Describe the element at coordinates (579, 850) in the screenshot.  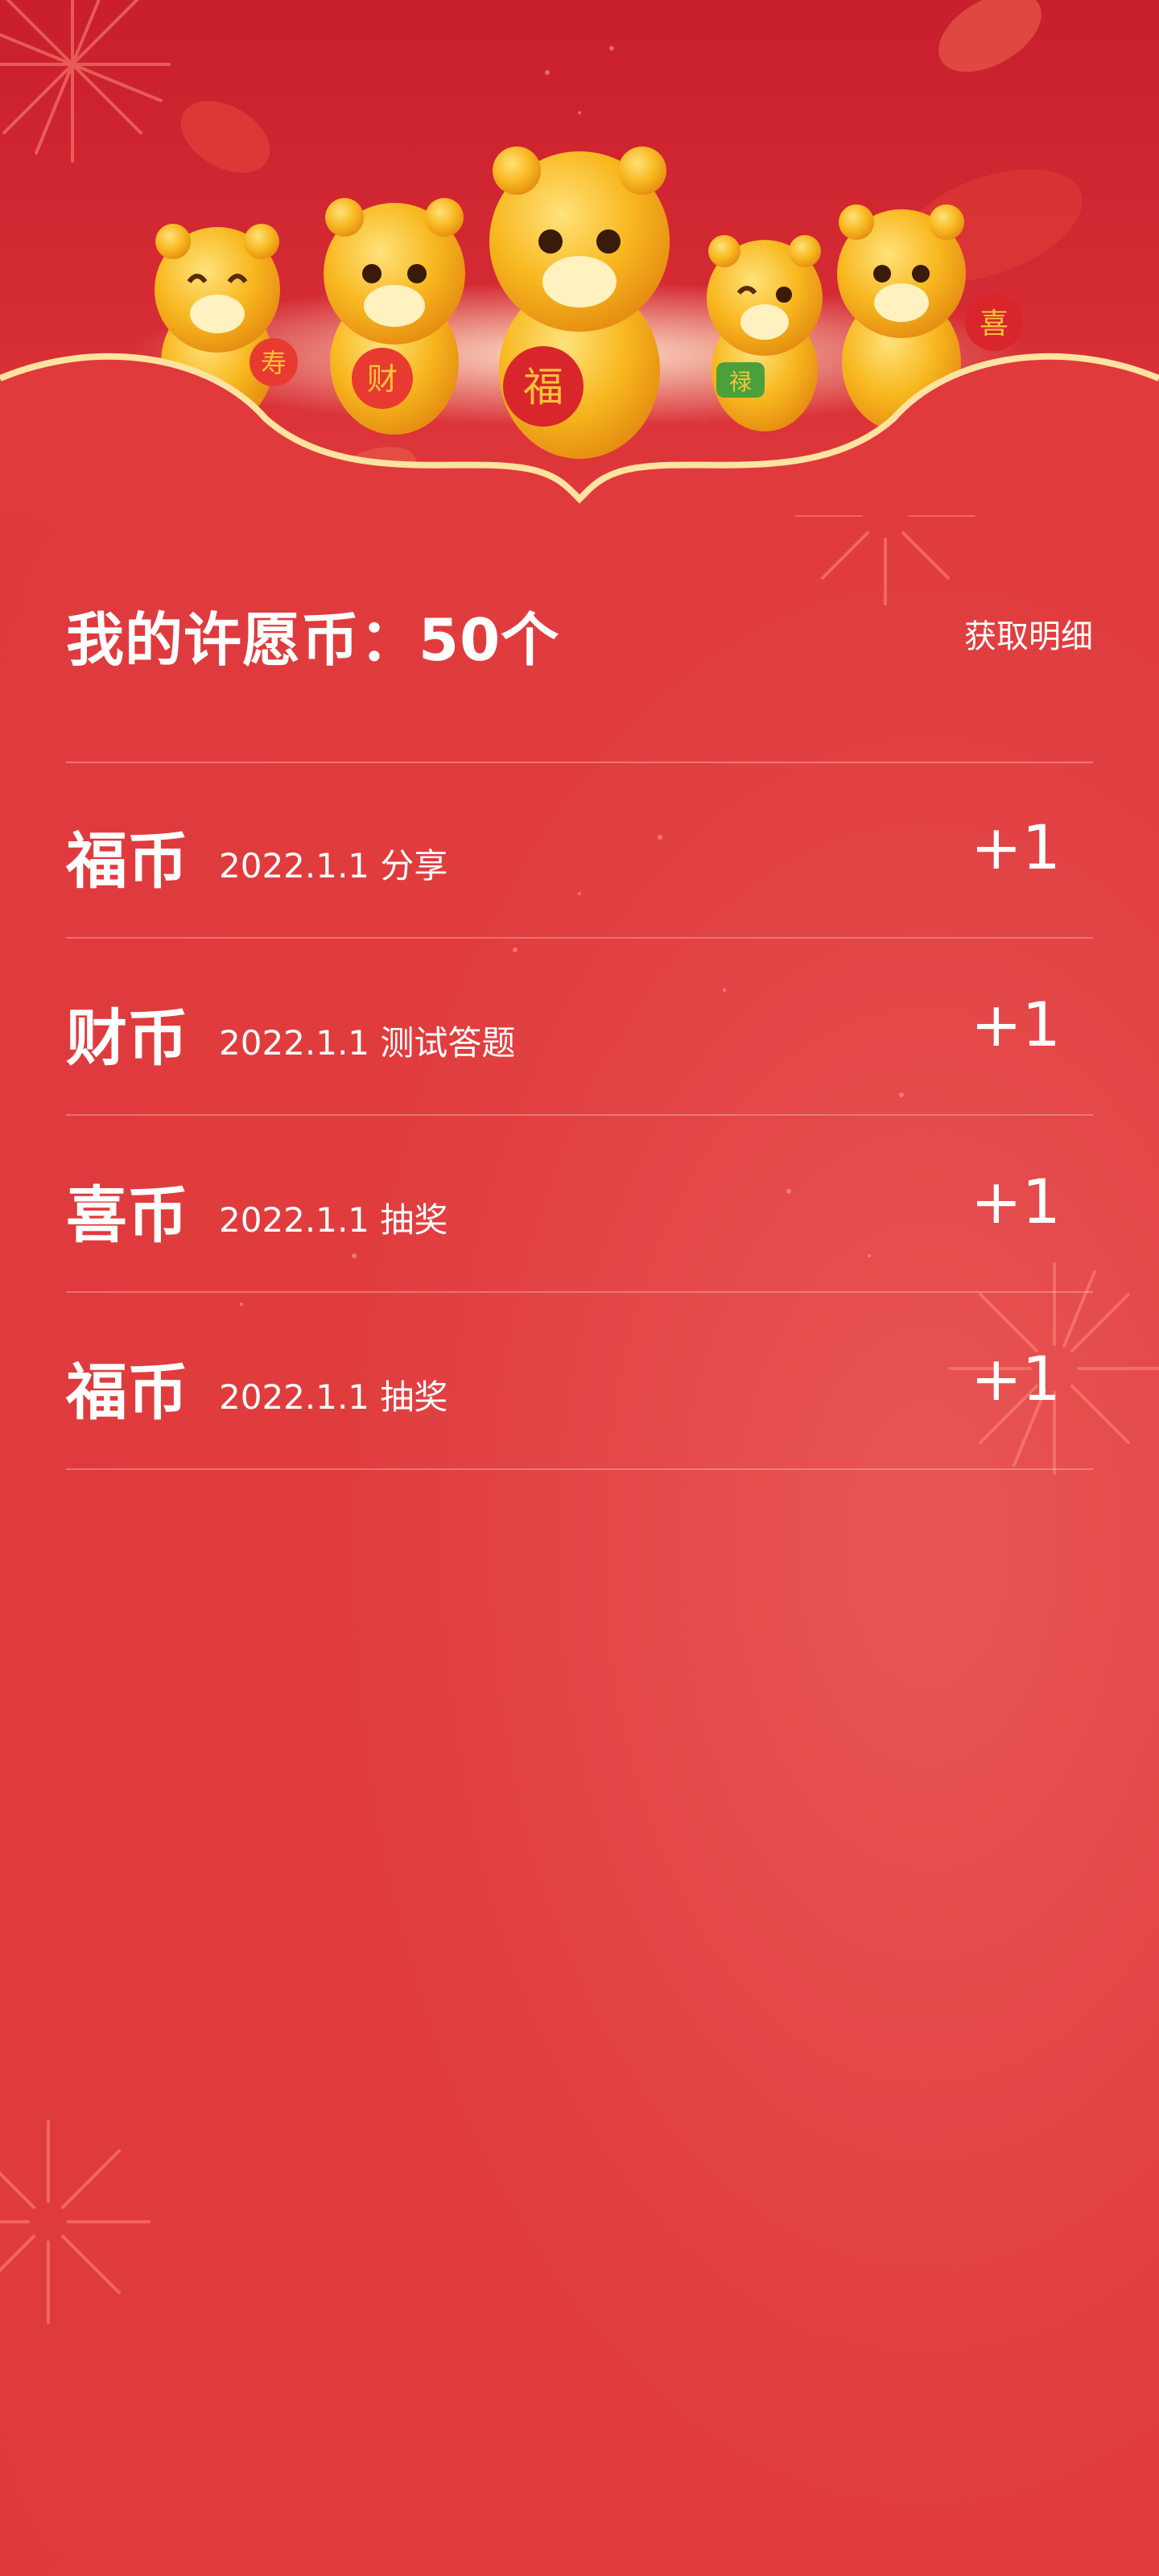
I see `list-item: 福币 2022.1.1 分享 +1` at that location.